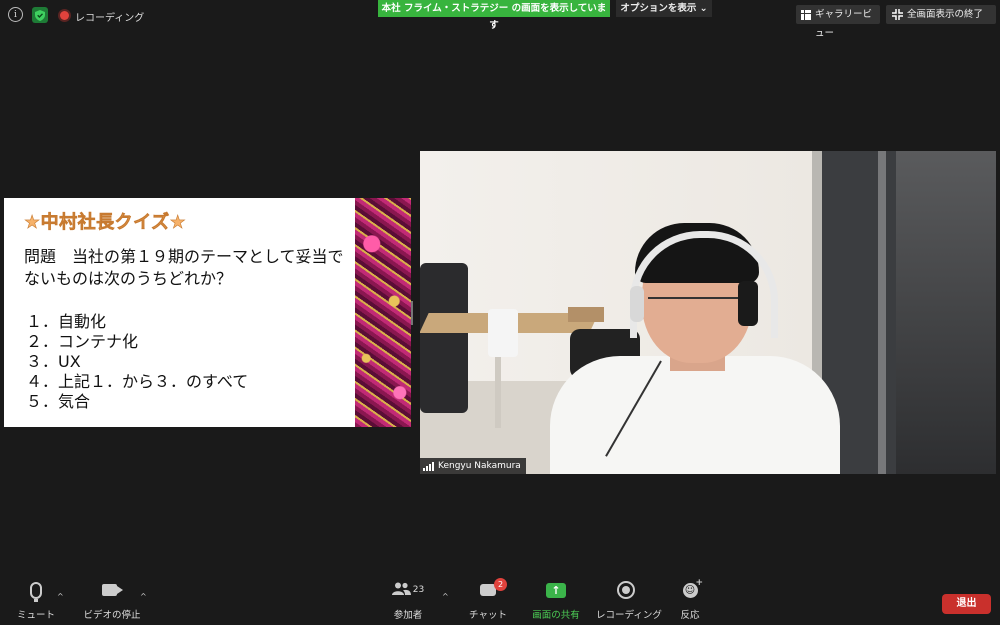 Image resolution: width=1000 pixels, height=625 pixels. I want to click on slide-option: ５．気合, so click(58, 401).